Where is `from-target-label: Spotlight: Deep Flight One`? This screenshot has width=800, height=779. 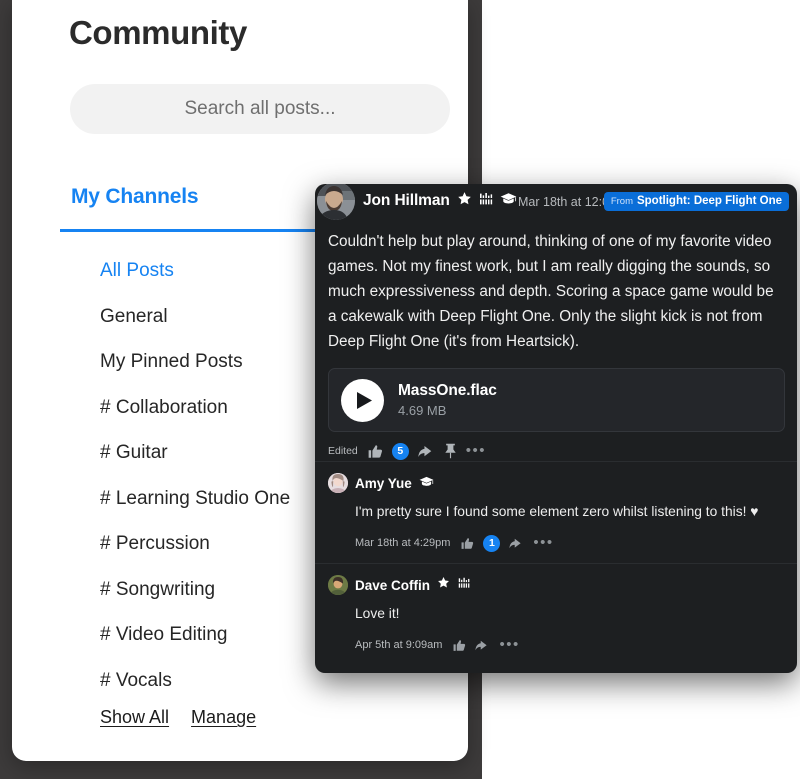 from-target-label: Spotlight: Deep Flight One is located at coordinates (709, 201).